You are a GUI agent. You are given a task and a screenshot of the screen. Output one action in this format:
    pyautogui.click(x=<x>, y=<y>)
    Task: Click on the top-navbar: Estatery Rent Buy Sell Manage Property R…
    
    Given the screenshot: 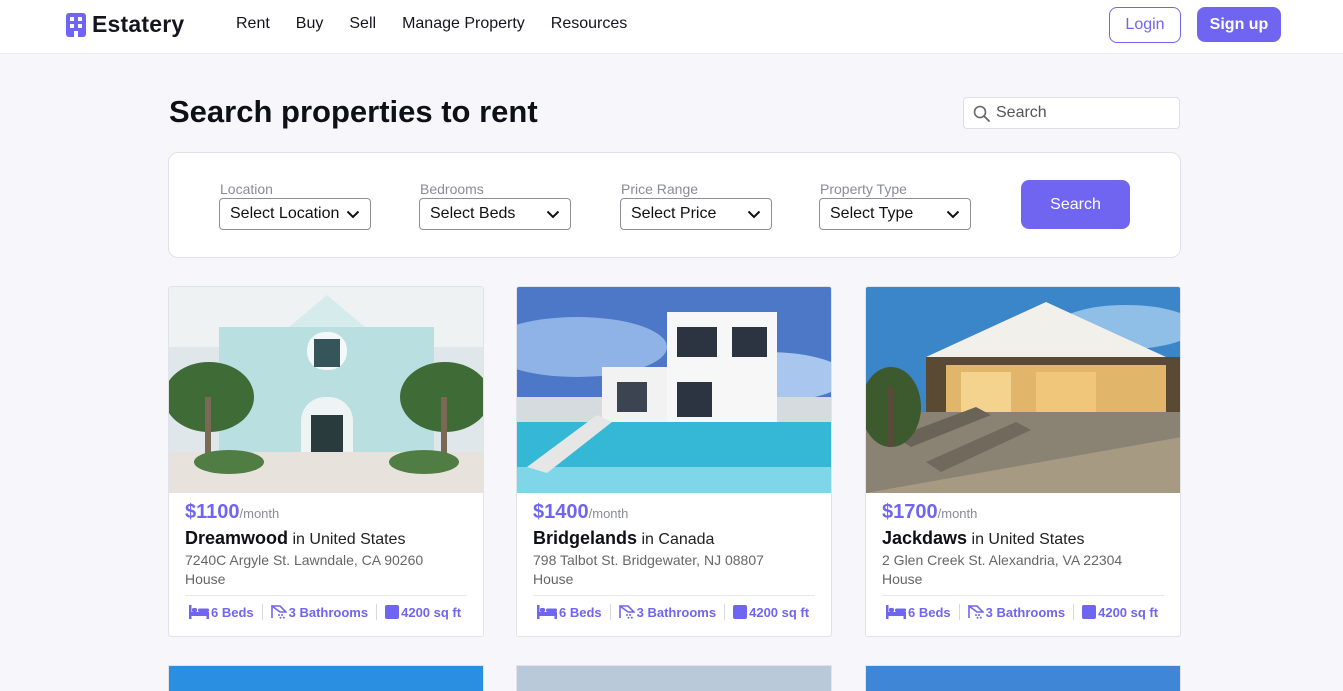 What is the action you would take?
    pyautogui.click(x=671, y=27)
    